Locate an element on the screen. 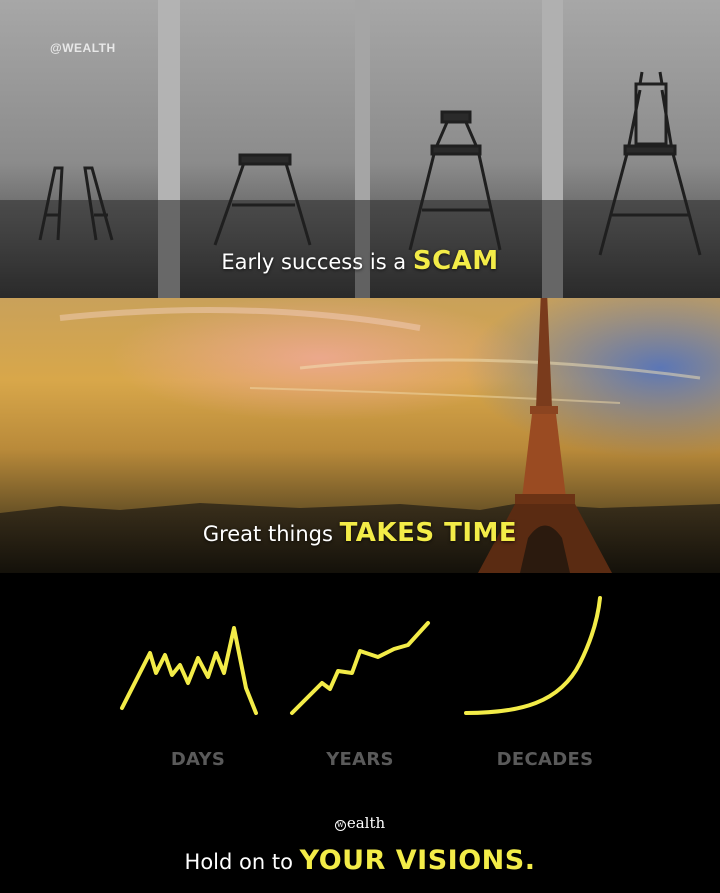 The width and height of the screenshot is (720, 893). growth-graphs is located at coordinates (361, 655).